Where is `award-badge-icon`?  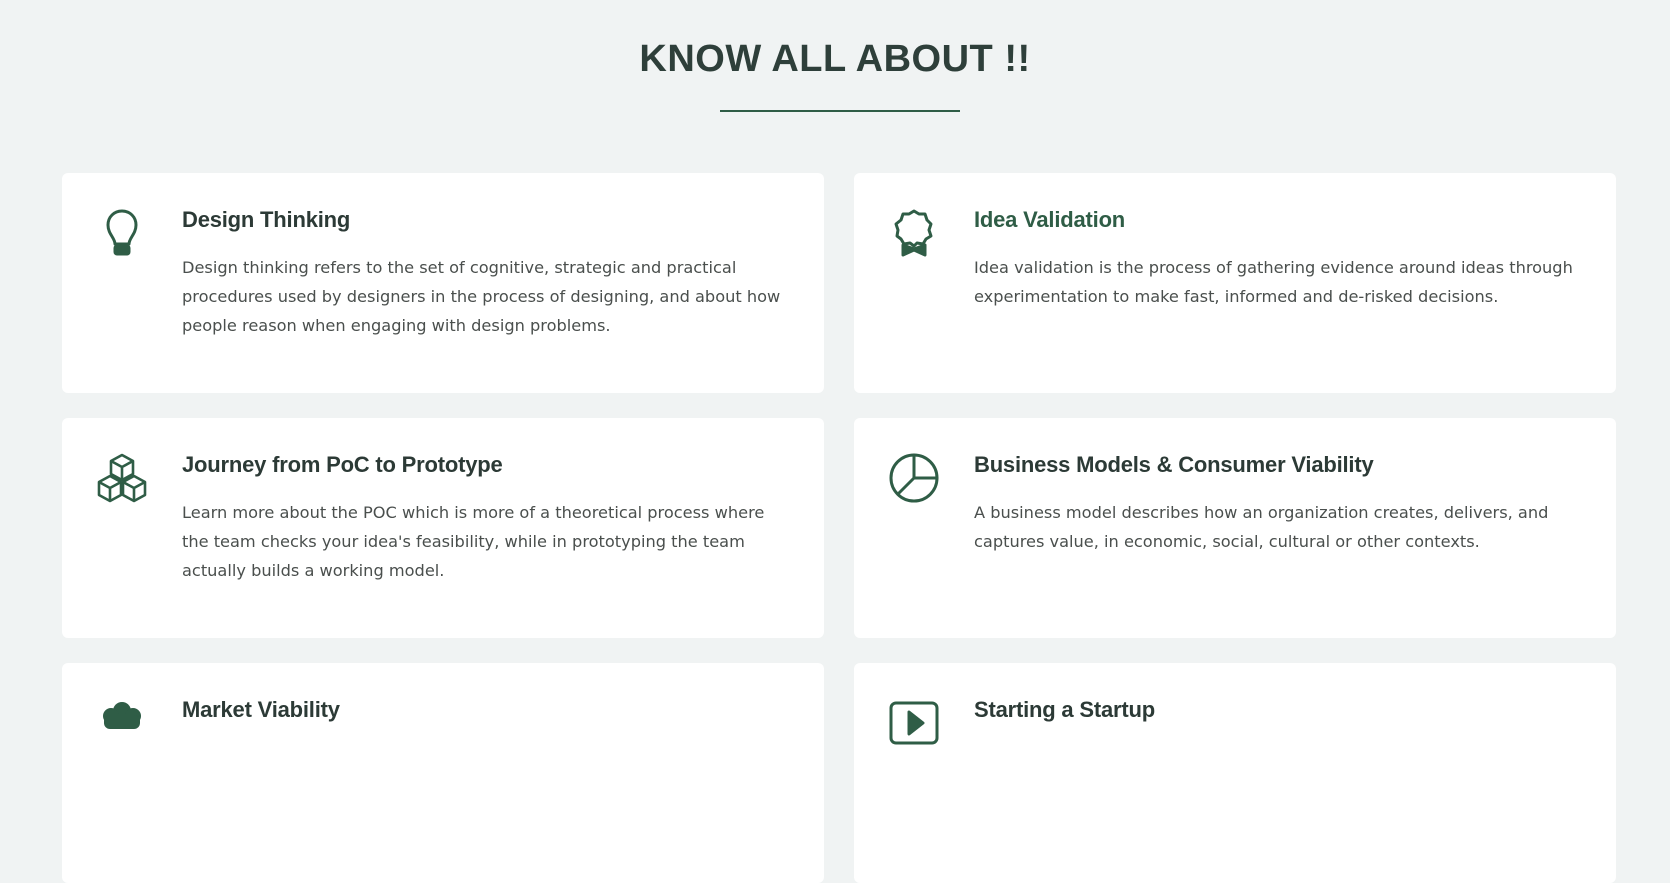
award-badge-icon is located at coordinates (914, 233).